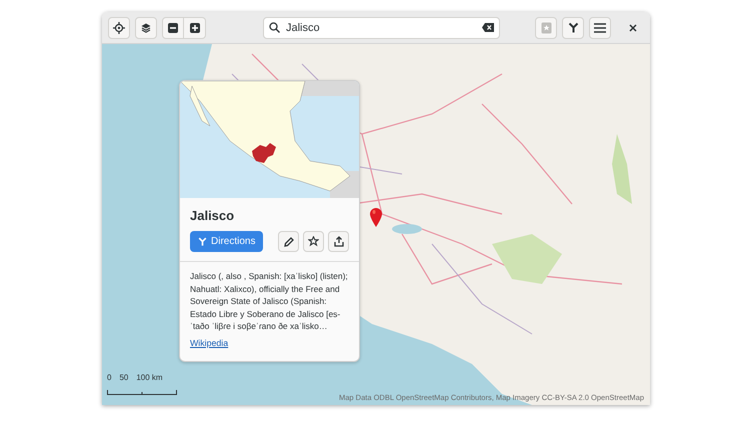 The image size is (752, 423). I want to click on crosshair-icon, so click(119, 28).